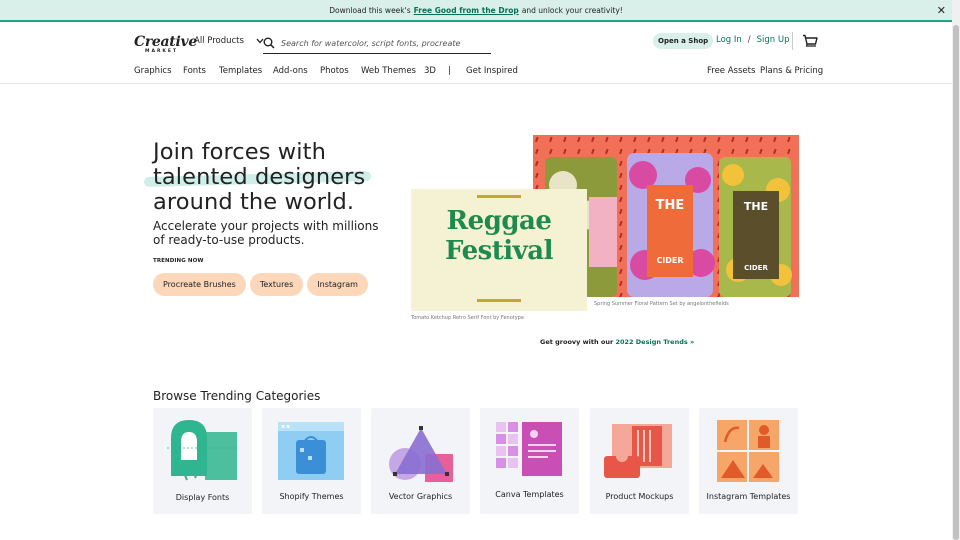  I want to click on scroll-thumb, so click(956, 282).